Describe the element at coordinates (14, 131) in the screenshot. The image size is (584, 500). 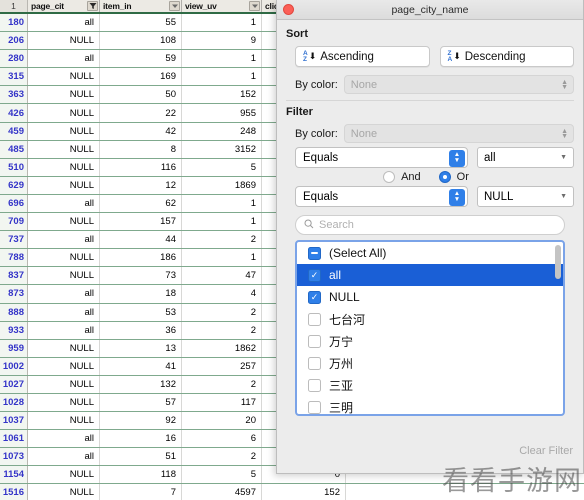
I see `row-number: 459` at that location.